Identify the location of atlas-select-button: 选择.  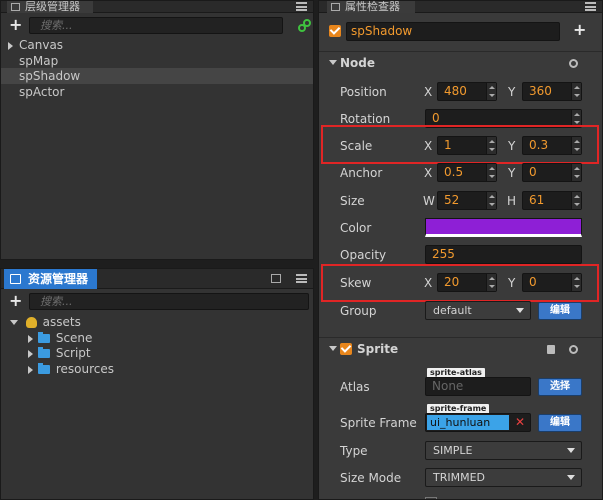
(560, 387).